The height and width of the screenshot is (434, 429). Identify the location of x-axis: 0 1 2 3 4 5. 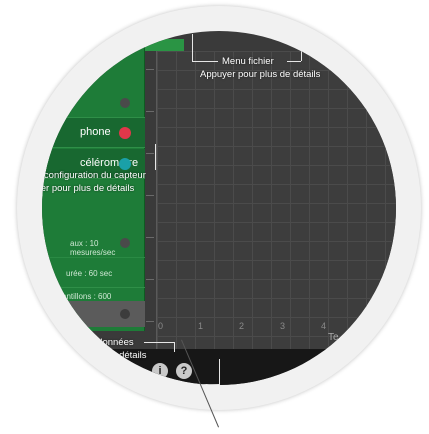
(276, 329).